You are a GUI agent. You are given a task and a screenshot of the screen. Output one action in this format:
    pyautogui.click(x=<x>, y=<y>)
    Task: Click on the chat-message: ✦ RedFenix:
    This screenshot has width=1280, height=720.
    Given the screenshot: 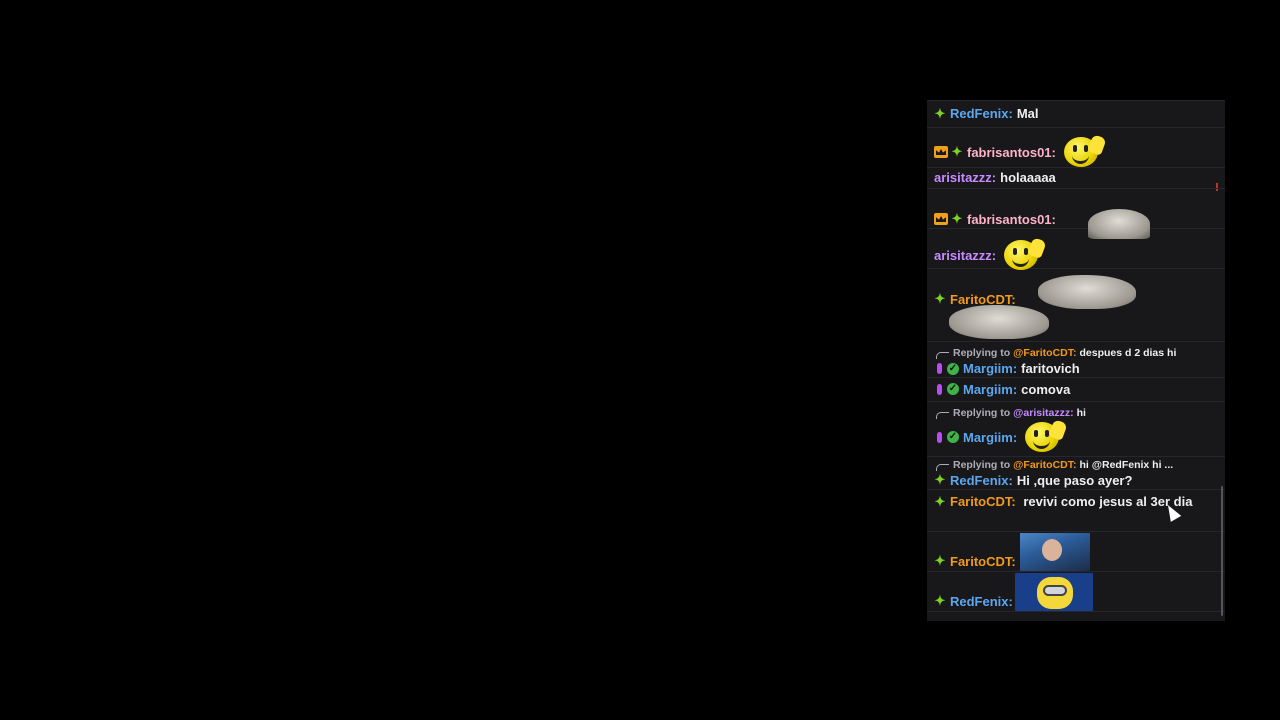 What is the action you would take?
    pyautogui.click(x=1076, y=592)
    